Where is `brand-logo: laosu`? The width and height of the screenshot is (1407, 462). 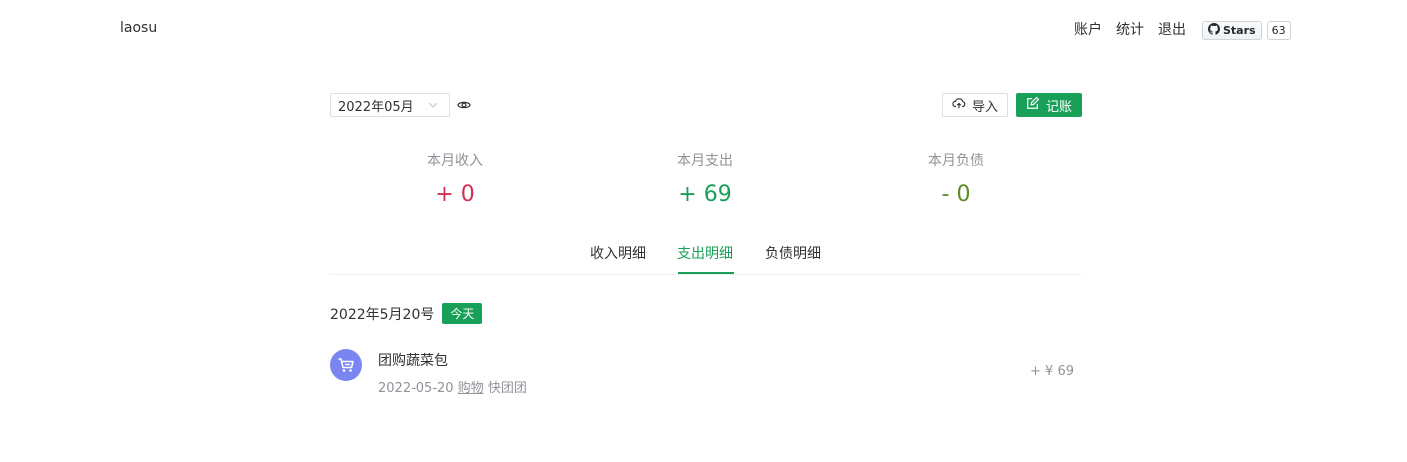
brand-logo: laosu is located at coordinates (138, 28).